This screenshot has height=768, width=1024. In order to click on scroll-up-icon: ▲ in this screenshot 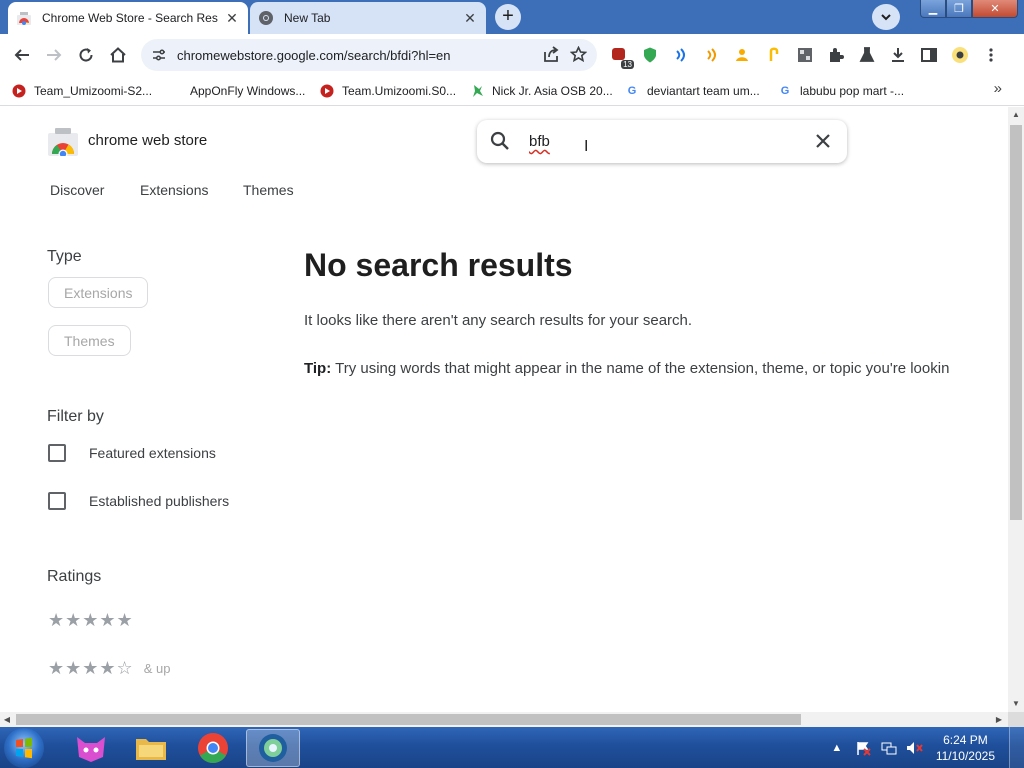, I will do `click(1016, 115)`.